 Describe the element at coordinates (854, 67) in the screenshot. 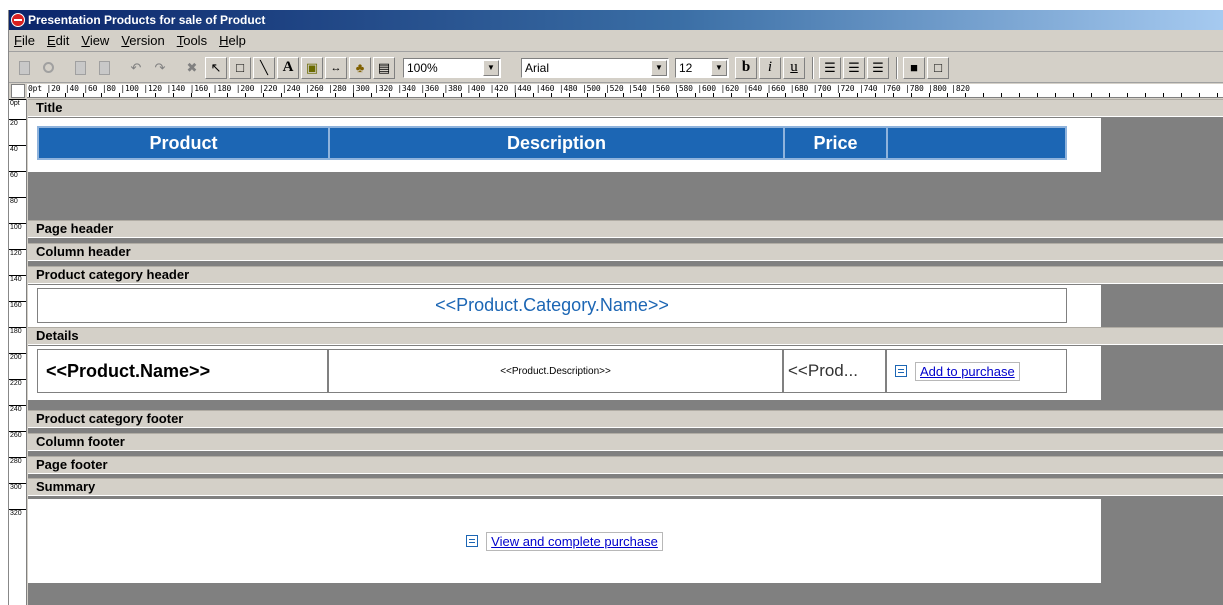

I see `align-center-icon: ☰` at that location.